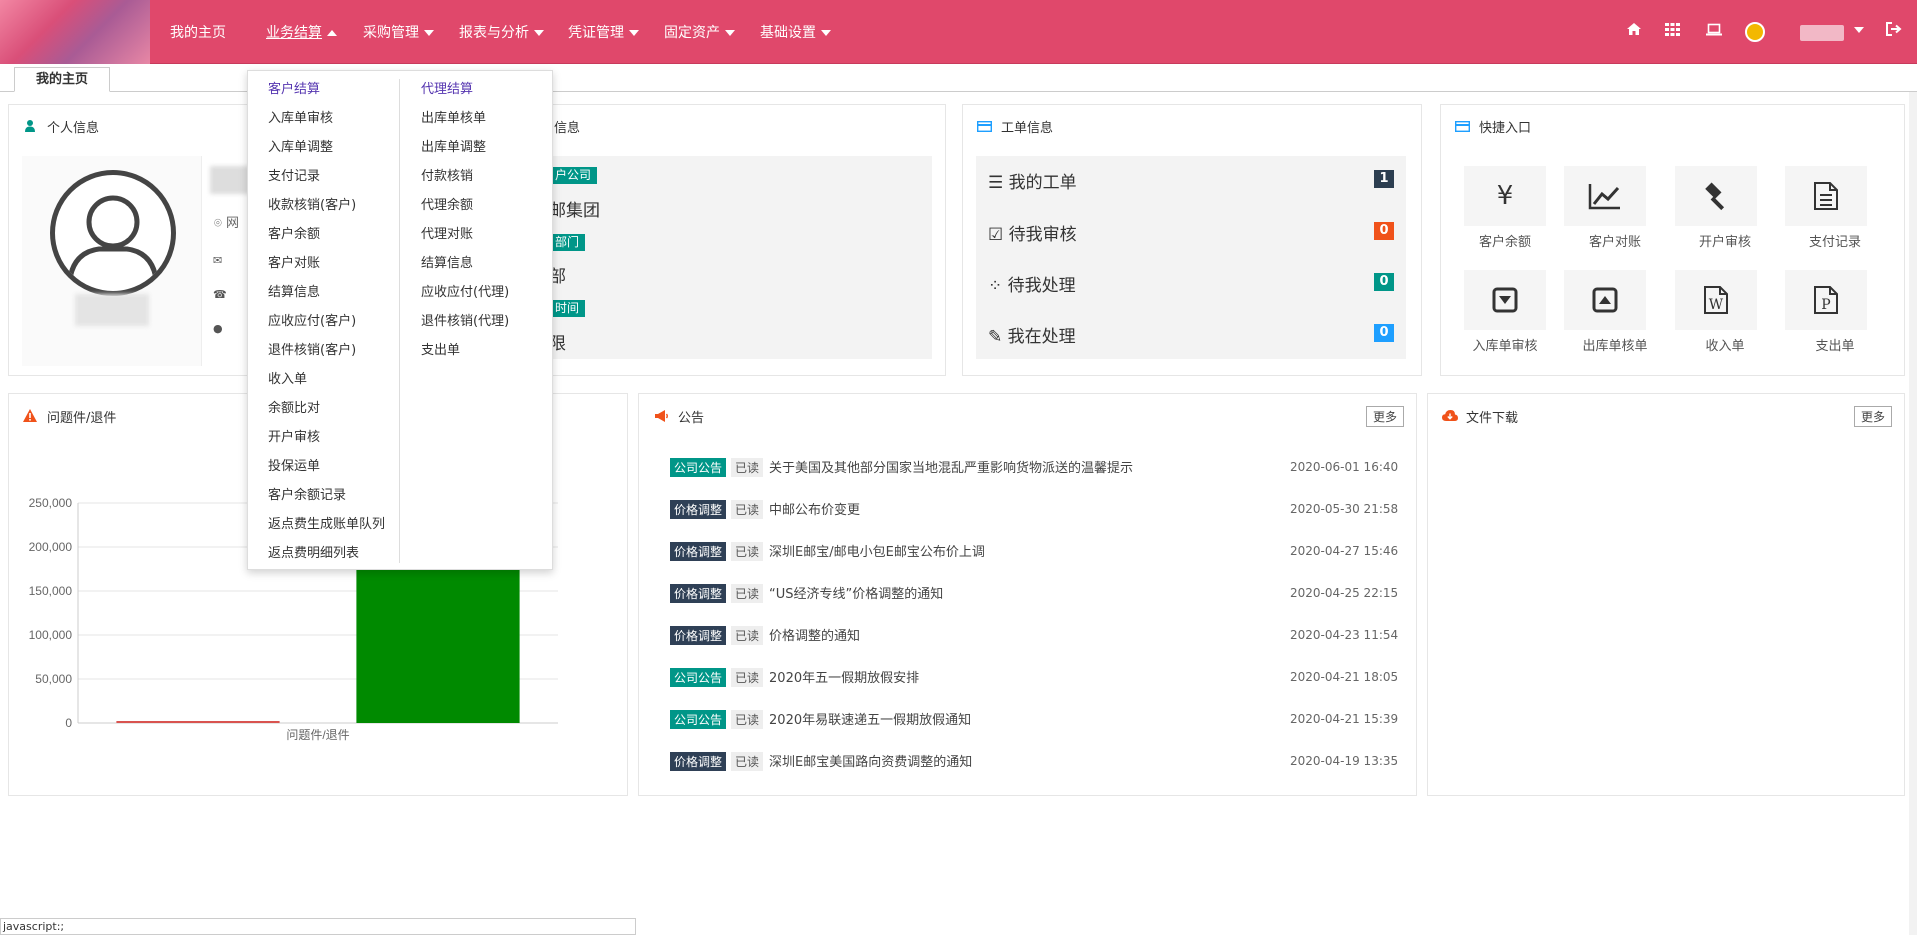 The height and width of the screenshot is (935, 1917). What do you see at coordinates (465, 211) in the screenshot?
I see `menu-item: 代理余额` at bounding box center [465, 211].